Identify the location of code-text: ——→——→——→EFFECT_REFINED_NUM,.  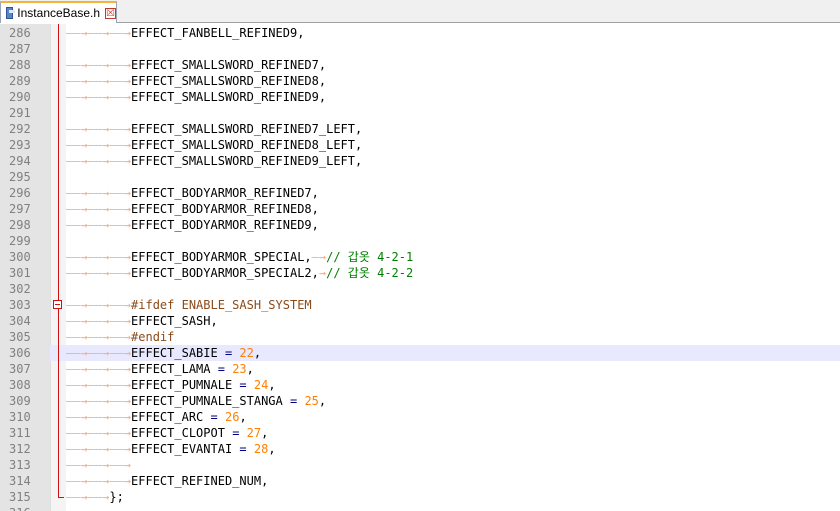
(167, 481).